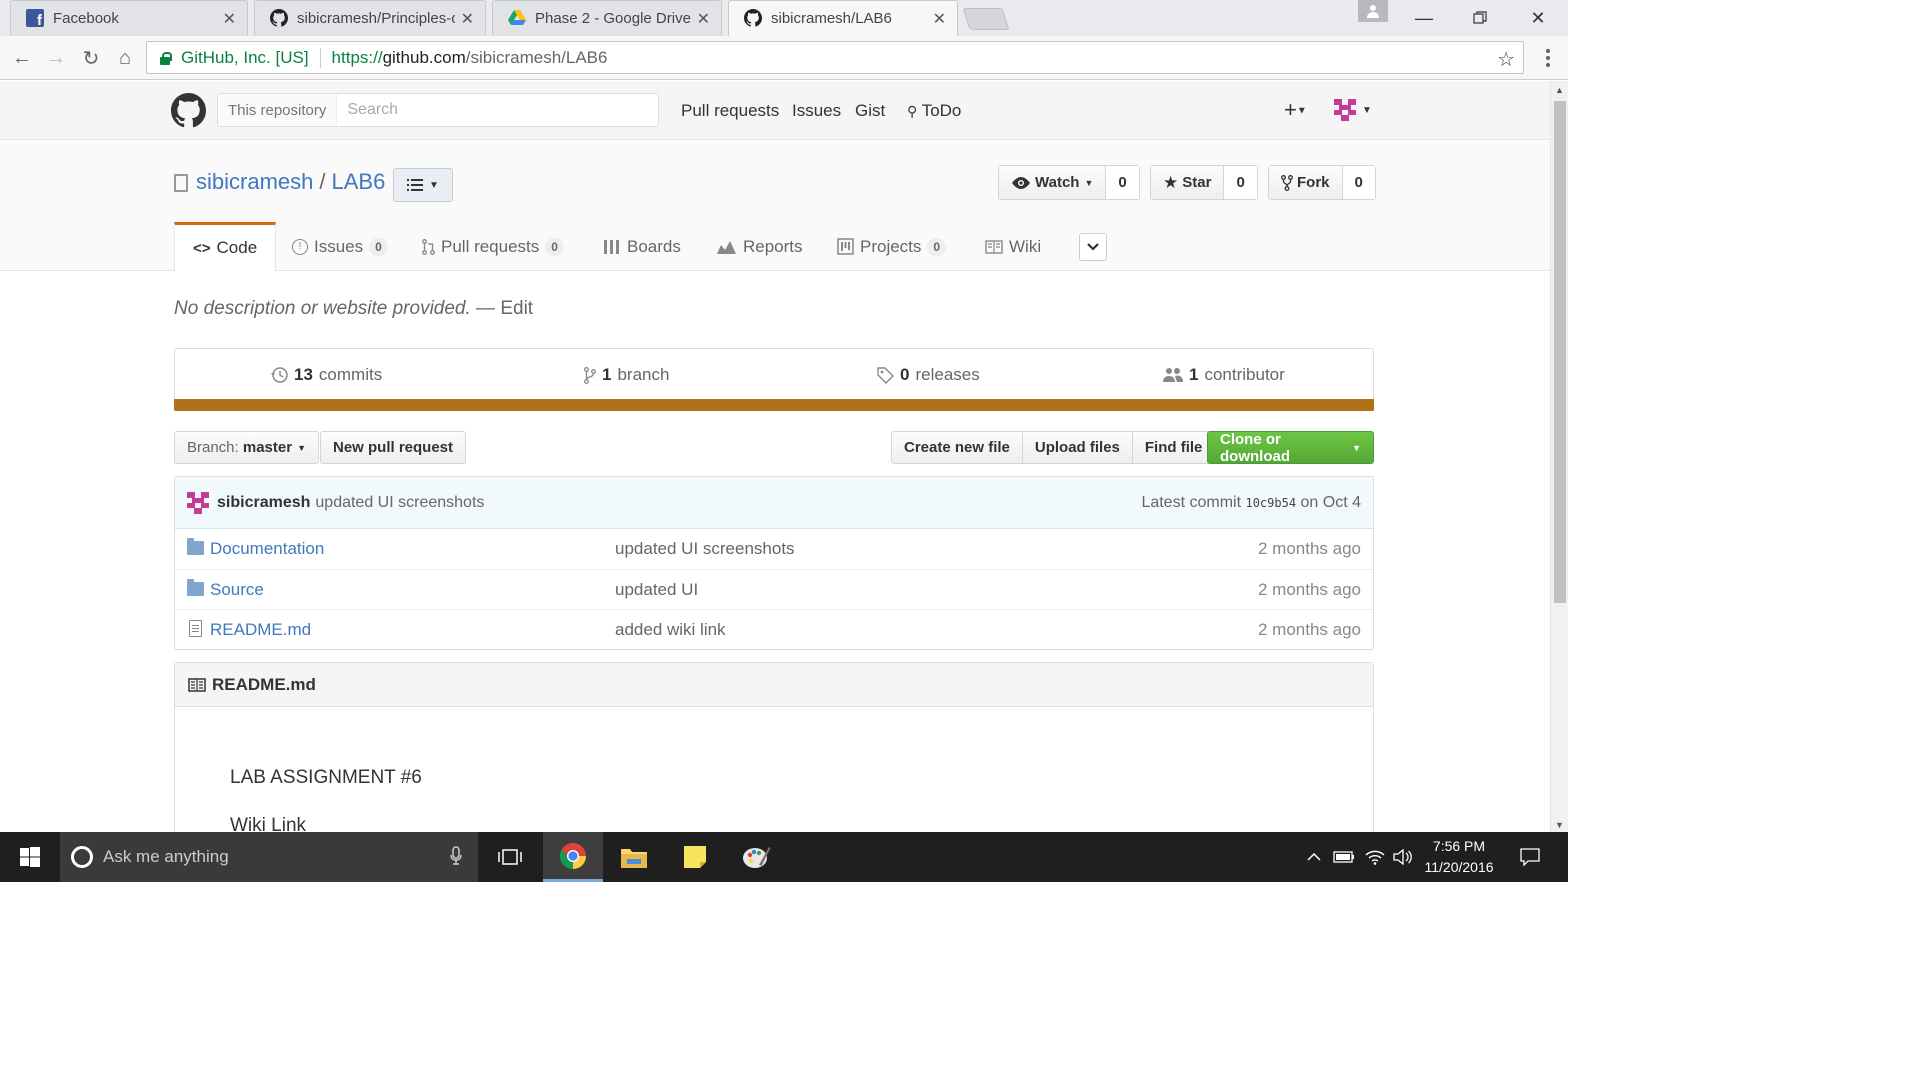 The width and height of the screenshot is (1920, 1080). I want to click on search-input: This repository Search, so click(438, 110).